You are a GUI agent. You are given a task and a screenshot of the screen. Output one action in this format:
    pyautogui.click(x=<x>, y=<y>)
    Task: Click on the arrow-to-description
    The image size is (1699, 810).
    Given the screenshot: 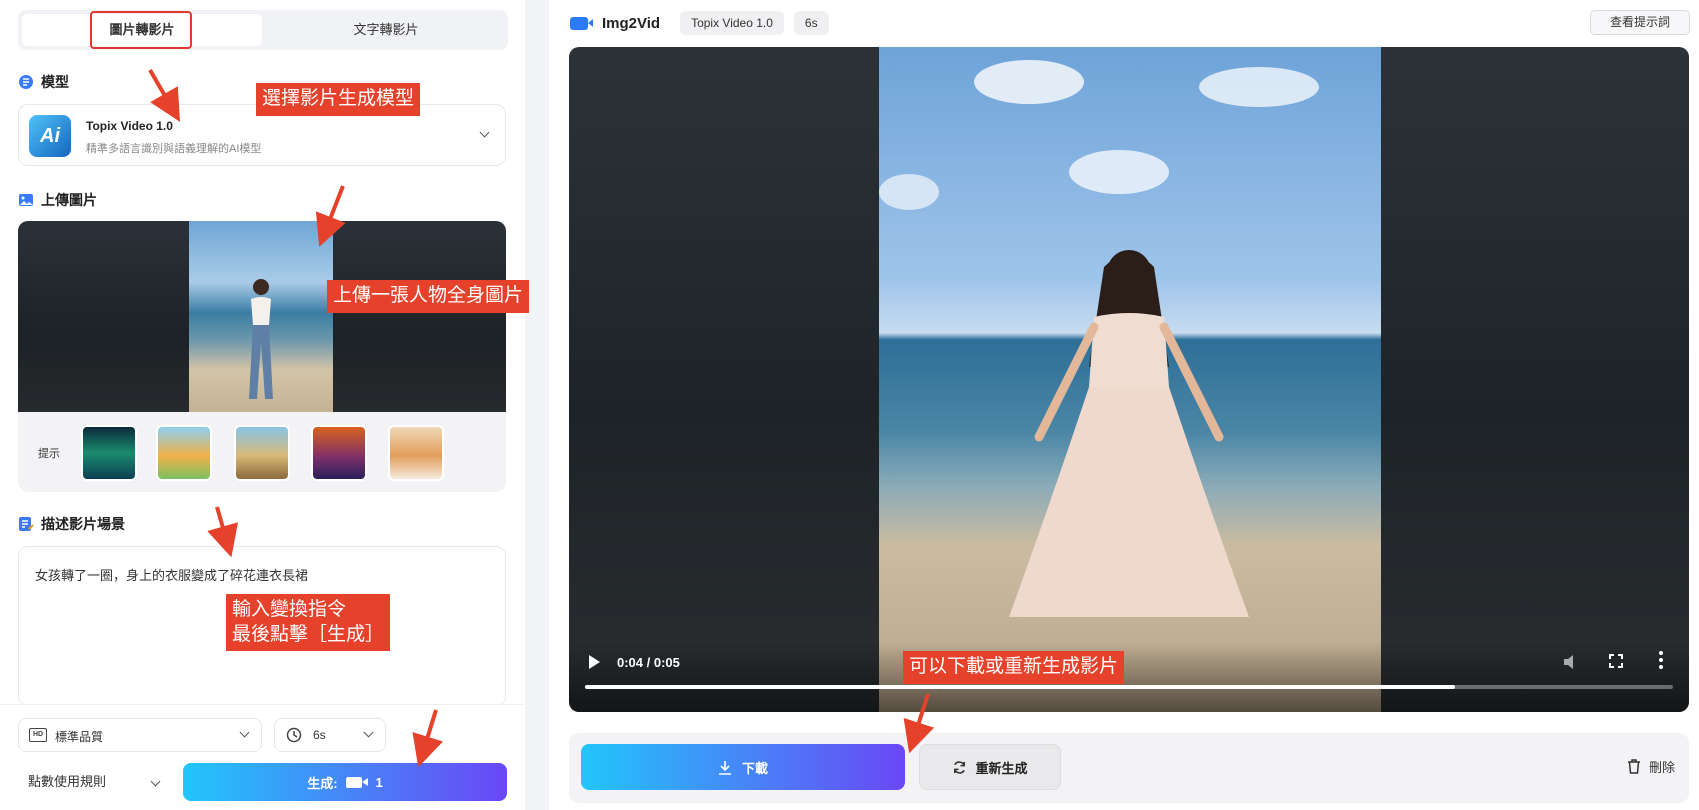 What is the action you would take?
    pyautogui.click(x=222, y=532)
    